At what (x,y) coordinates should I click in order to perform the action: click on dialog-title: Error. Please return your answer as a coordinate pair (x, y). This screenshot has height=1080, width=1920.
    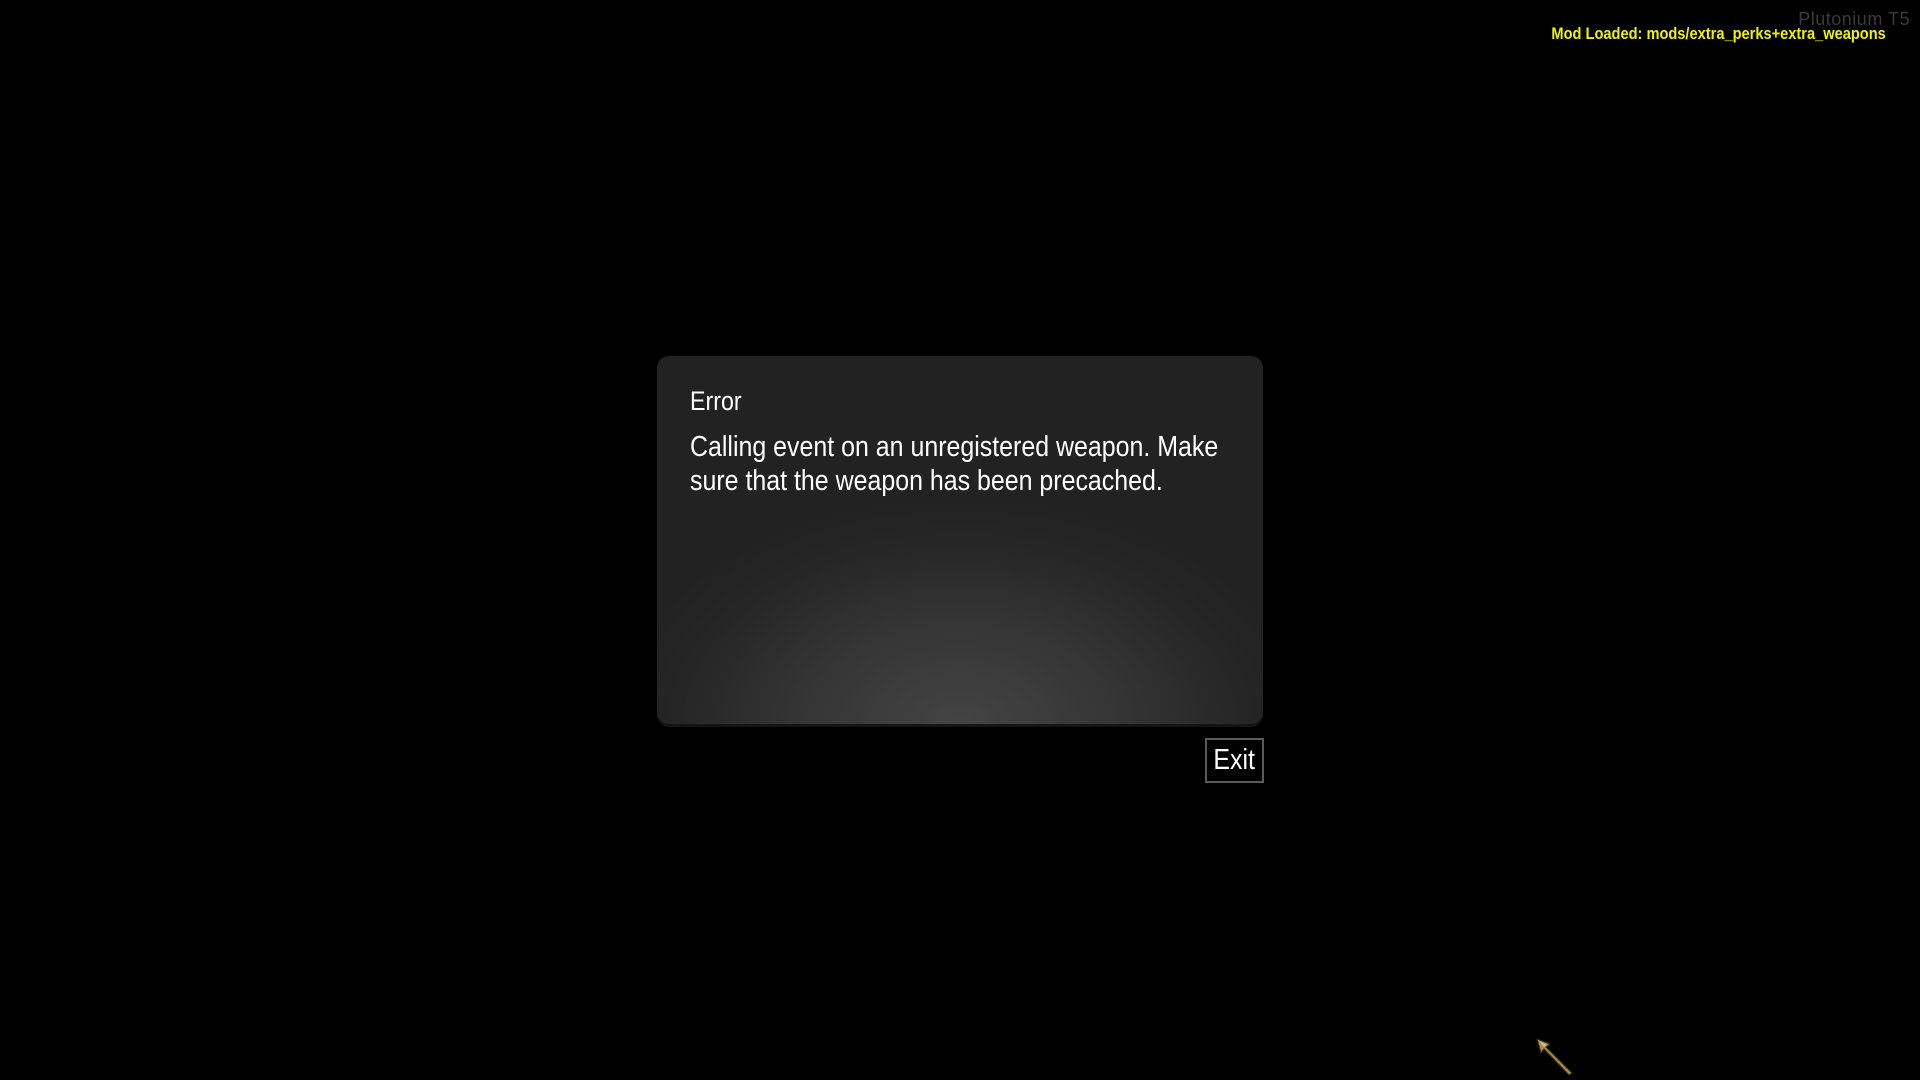
    Looking at the image, I should click on (716, 401).